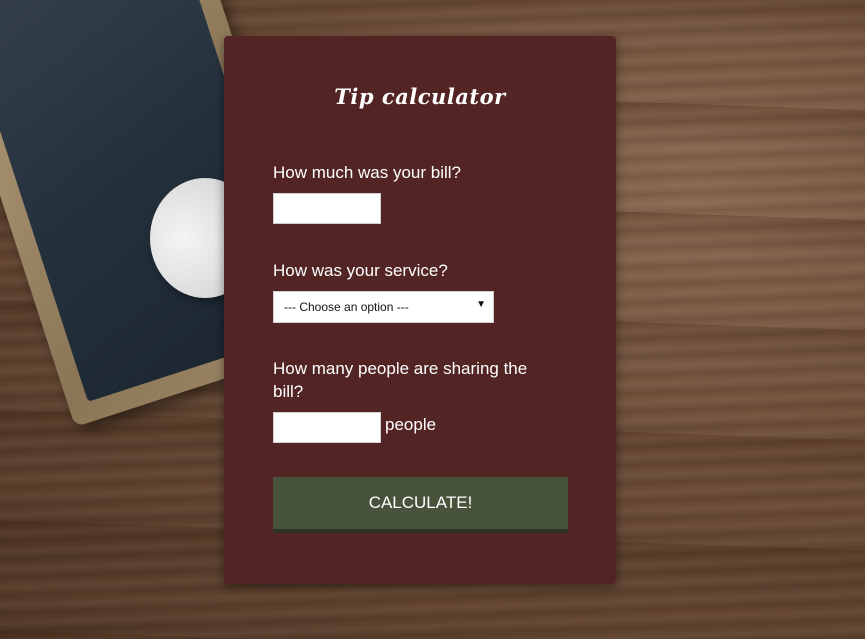 Image resolution: width=865 pixels, height=639 pixels. I want to click on bill-amount-input, so click(327, 208).